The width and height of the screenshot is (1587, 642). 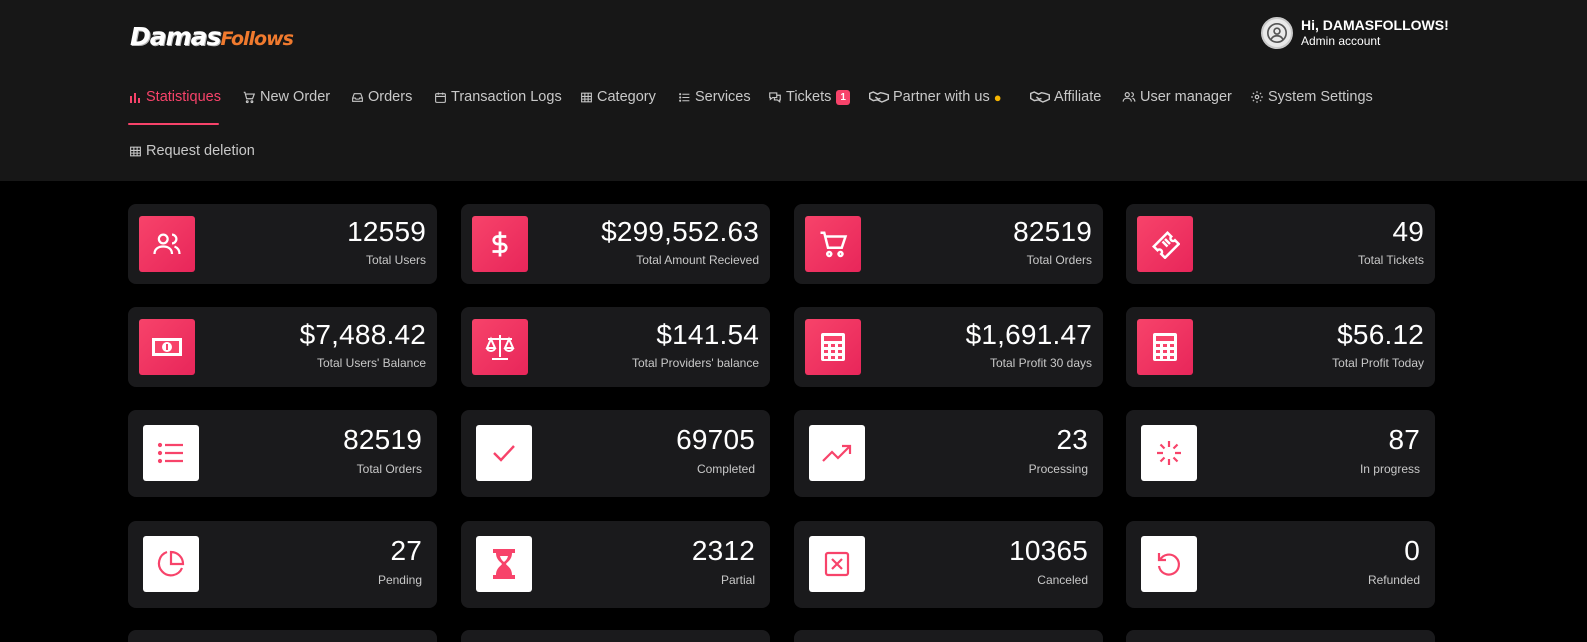 I want to click on stat-value: $7,488.42, so click(x=362, y=334).